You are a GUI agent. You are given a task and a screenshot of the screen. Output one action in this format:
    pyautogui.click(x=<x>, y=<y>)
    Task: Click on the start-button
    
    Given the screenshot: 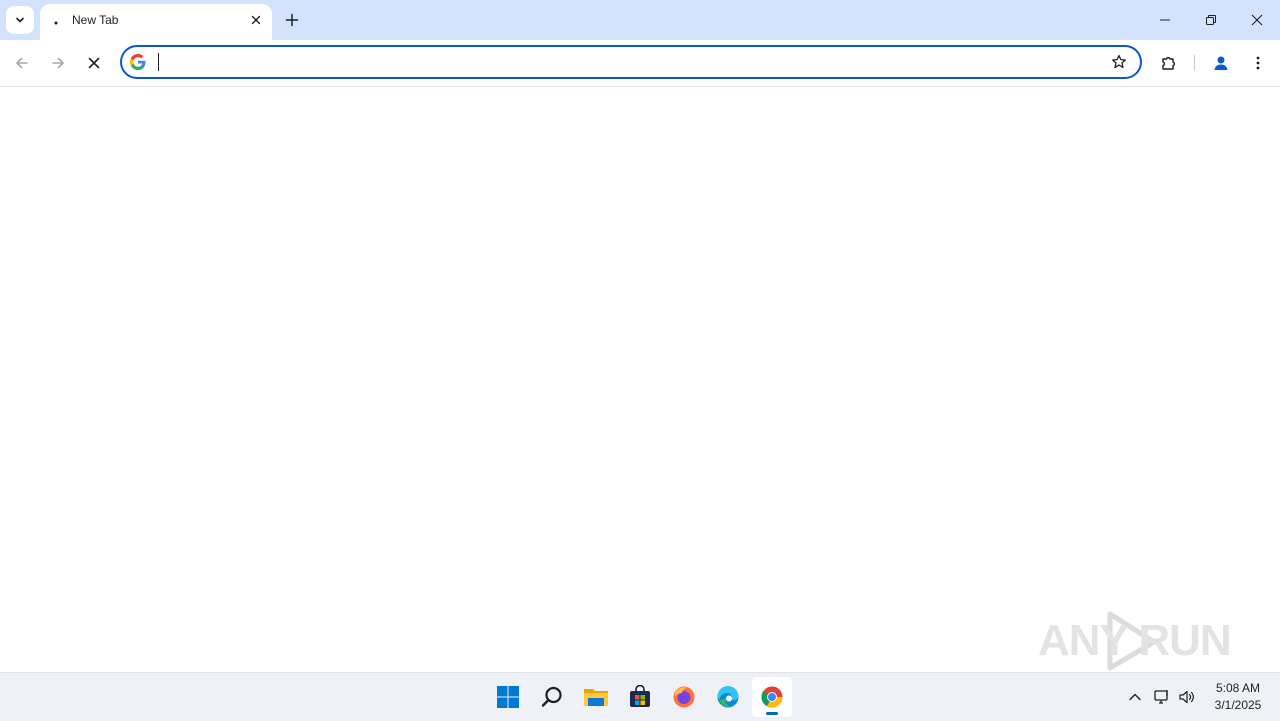 What is the action you would take?
    pyautogui.click(x=508, y=697)
    